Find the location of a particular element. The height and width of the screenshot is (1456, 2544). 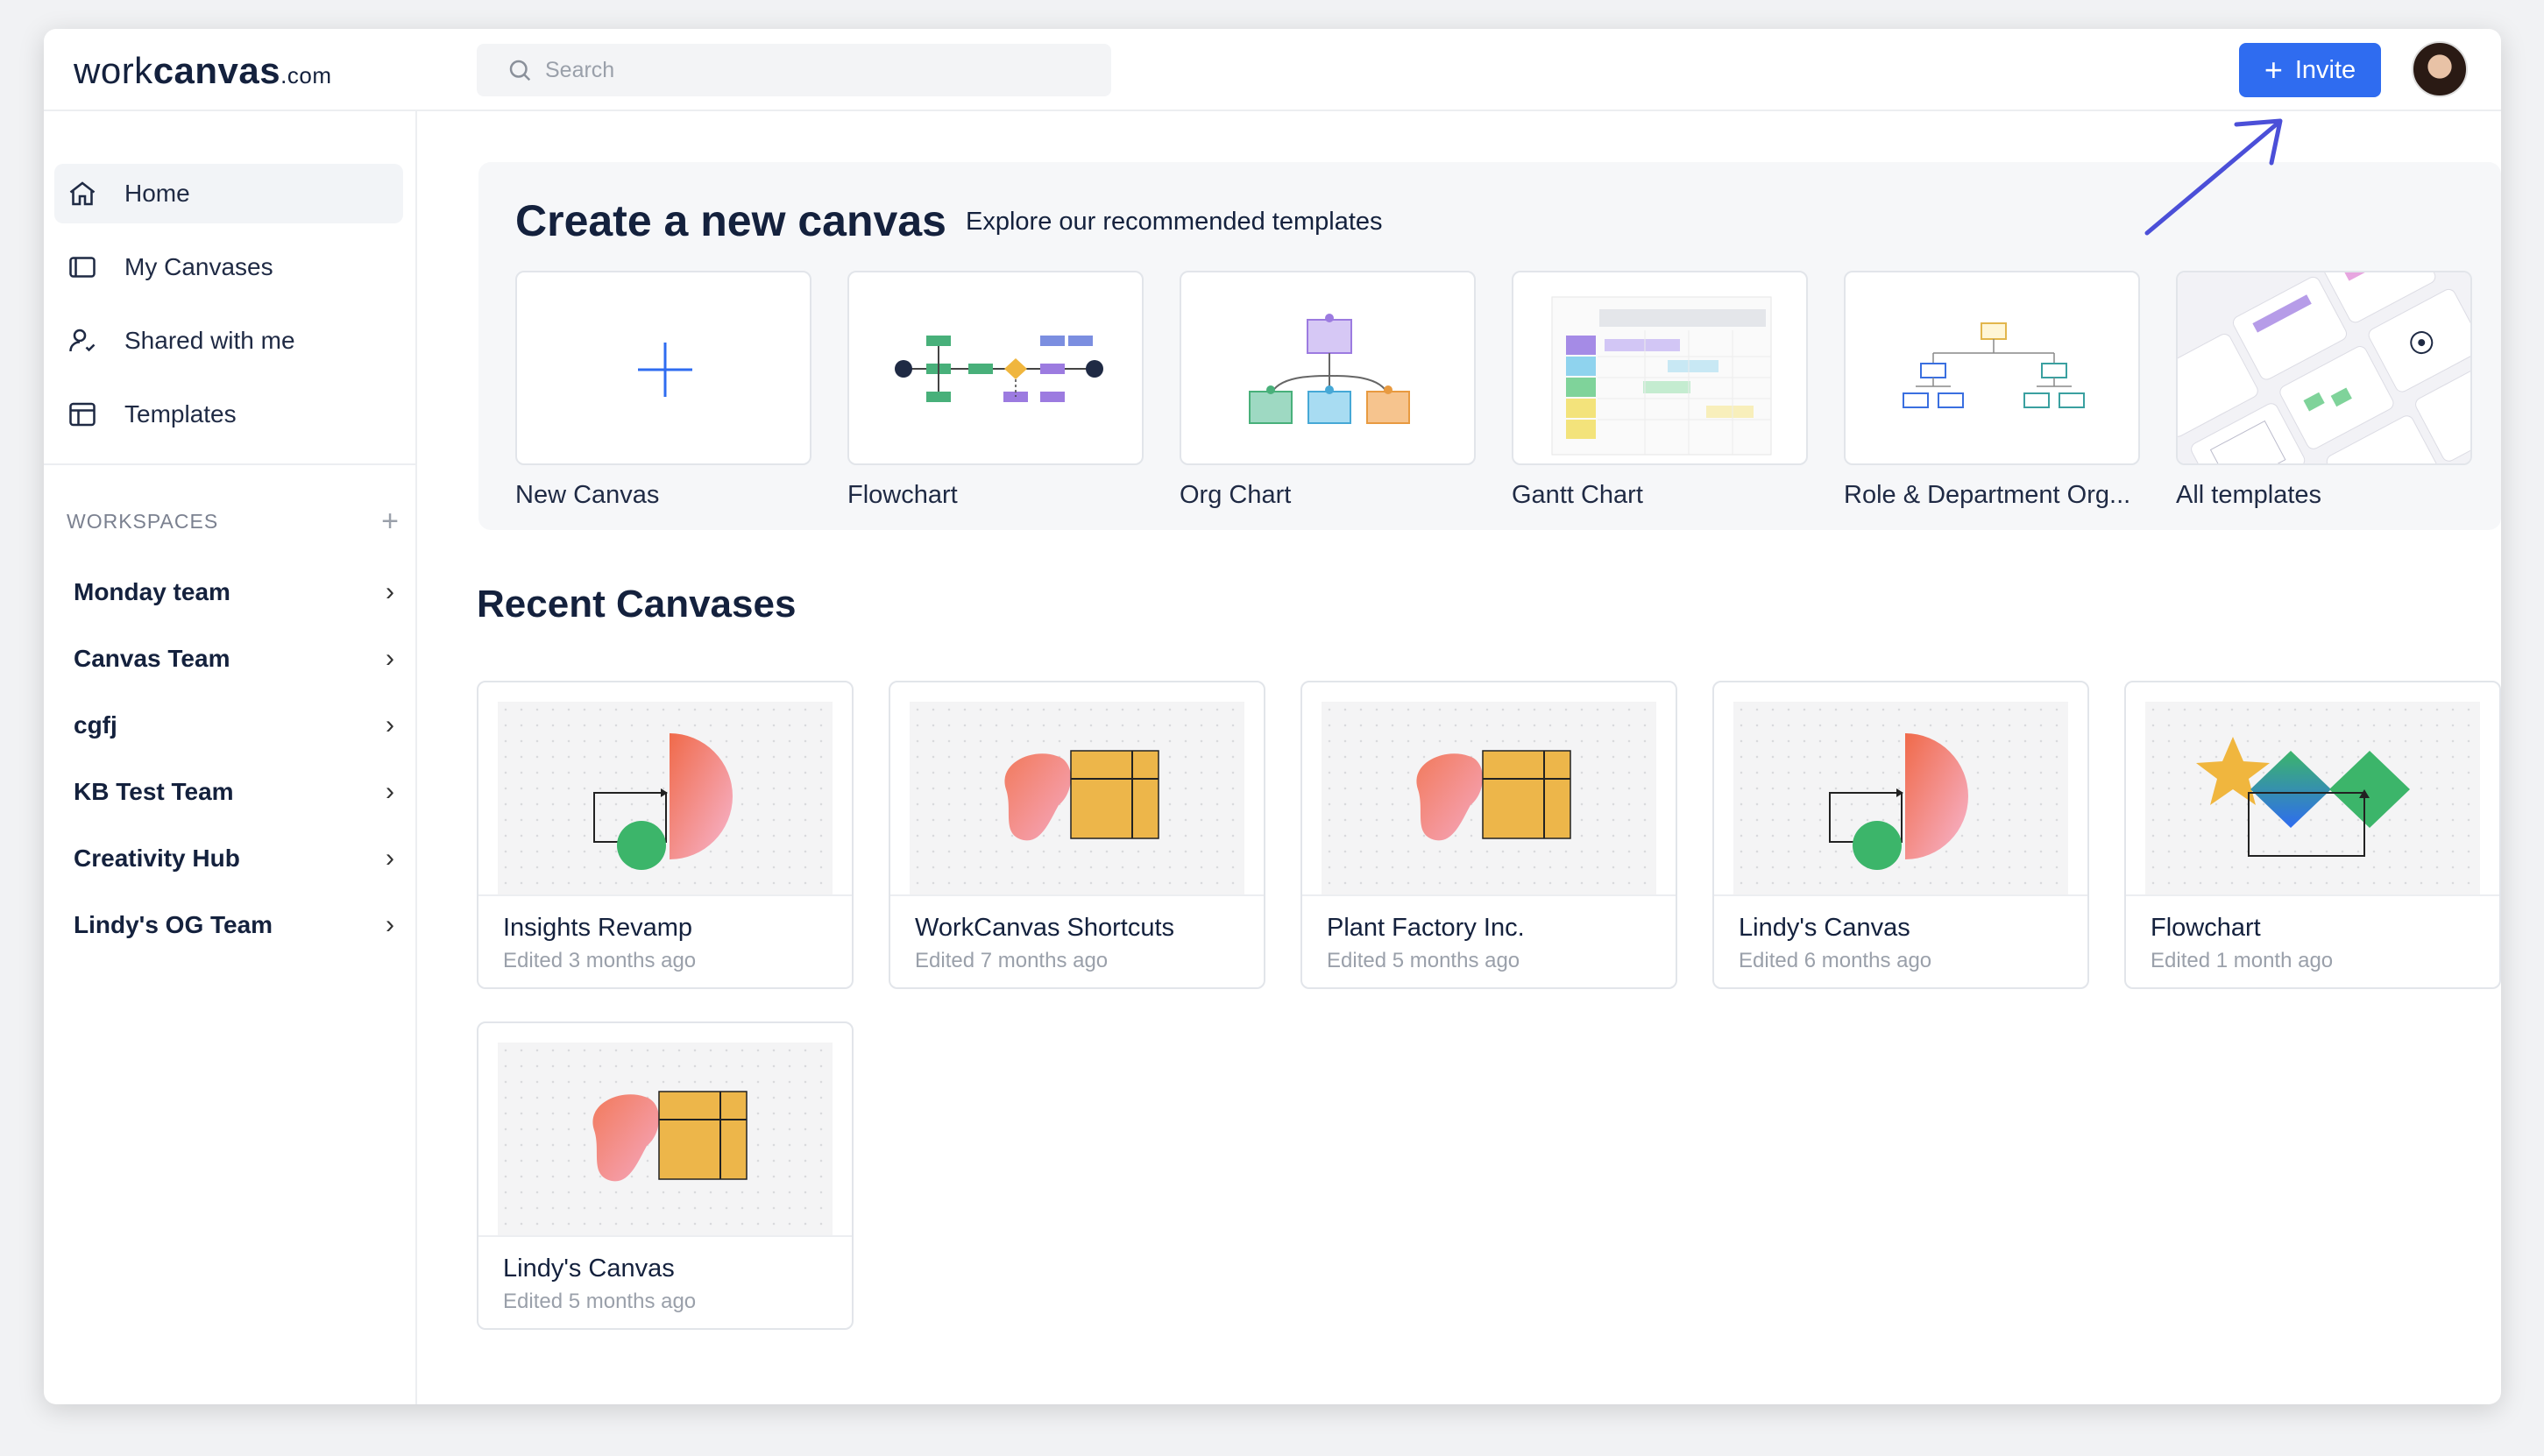

annotation-arrow-icon is located at coordinates (2213, 177).